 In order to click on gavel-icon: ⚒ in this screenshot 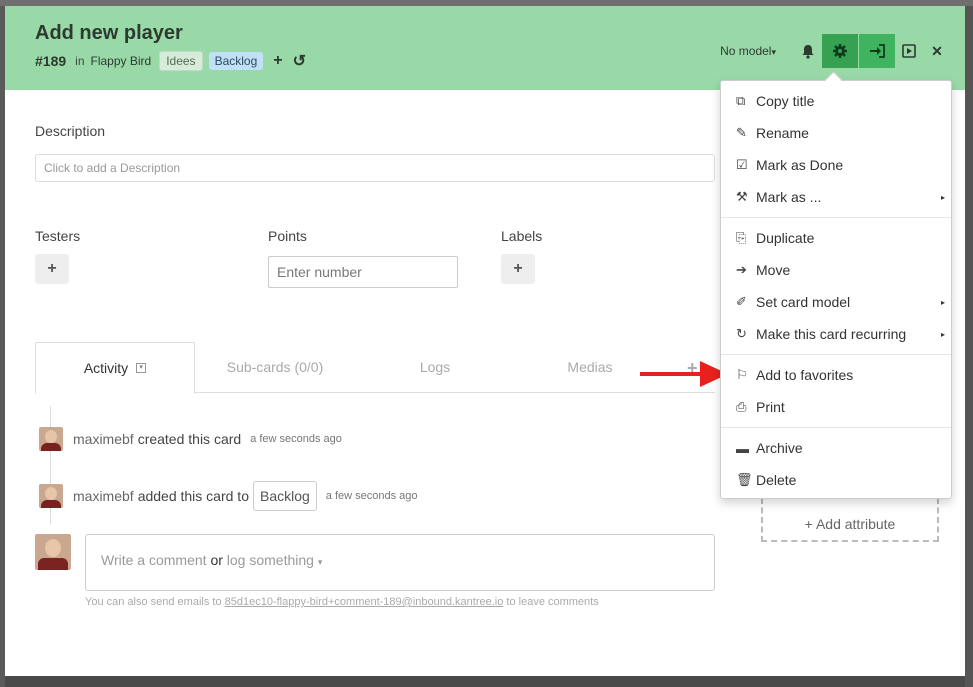, I will do `click(742, 196)`.